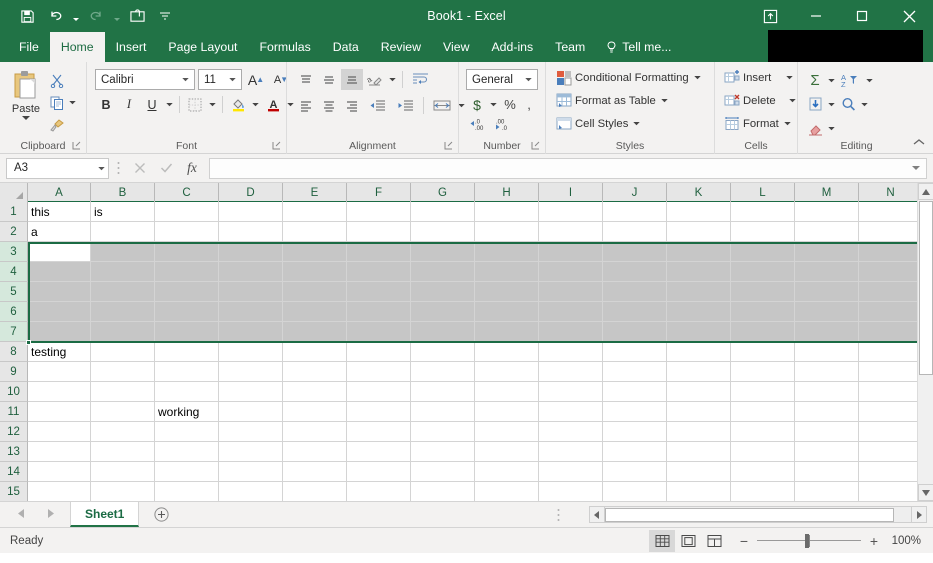  Describe the element at coordinates (507, 452) in the screenshot. I see `cell-H13` at that location.